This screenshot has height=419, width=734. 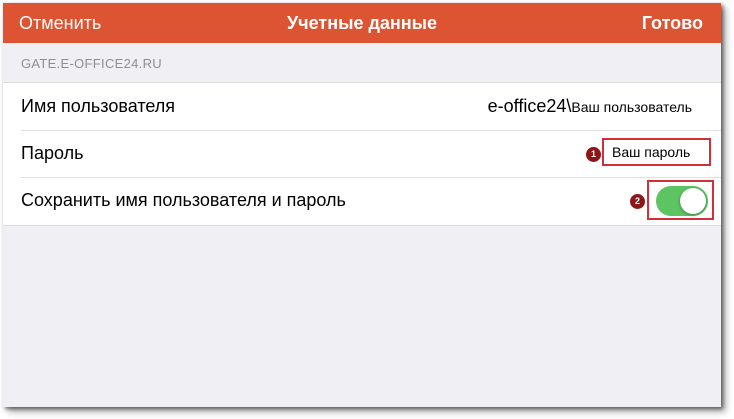 I want to click on toggle-knob, so click(x=693, y=201).